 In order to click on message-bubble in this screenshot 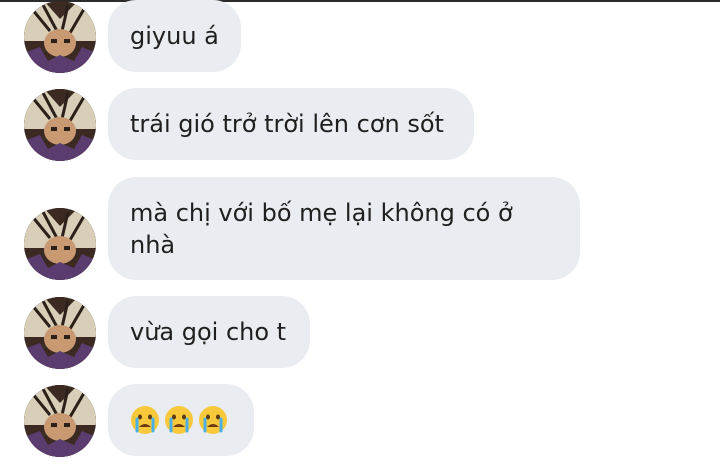, I will do `click(181, 420)`.